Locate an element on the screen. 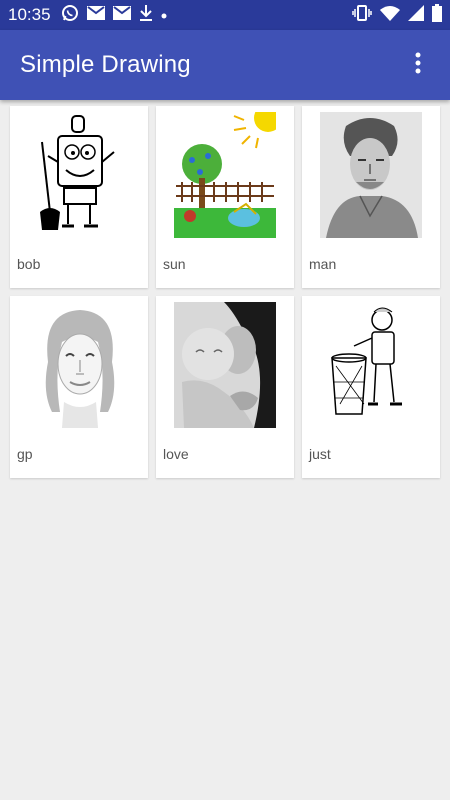 The width and height of the screenshot is (450, 800). status-bar: 10:35 is located at coordinates (225, 15).